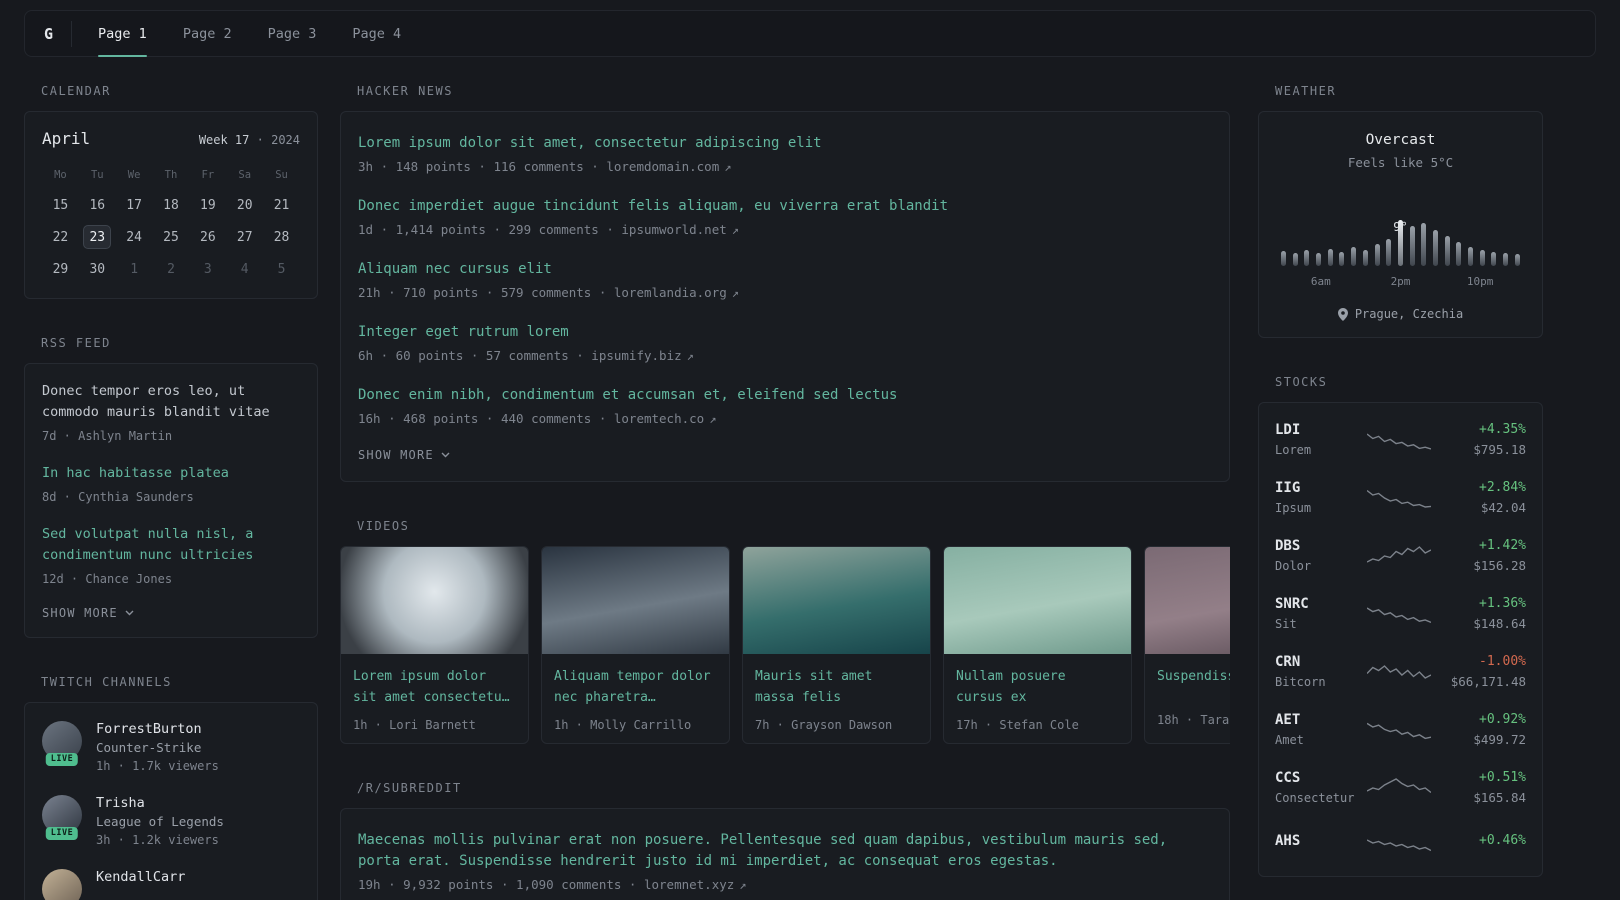 This screenshot has height=900, width=1620. What do you see at coordinates (1288, 840) in the screenshot?
I see `stock-symbol: AHS` at bounding box center [1288, 840].